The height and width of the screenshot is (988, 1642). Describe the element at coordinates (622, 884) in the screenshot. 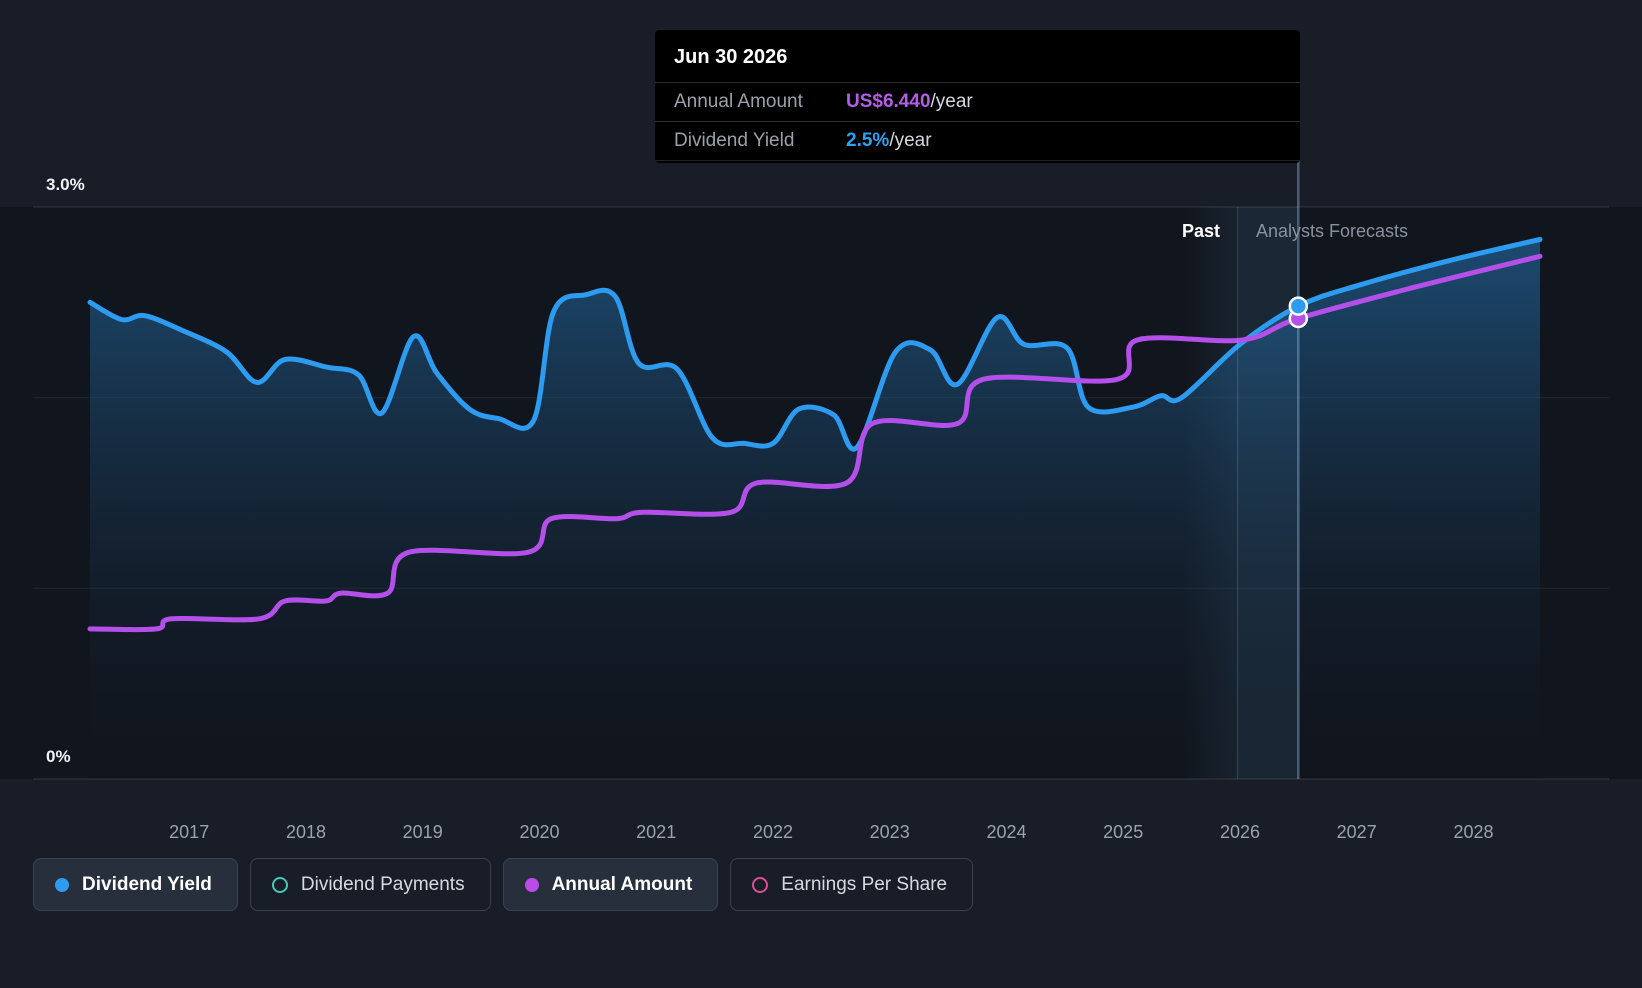

I see `legend-label: Annual Amount` at that location.